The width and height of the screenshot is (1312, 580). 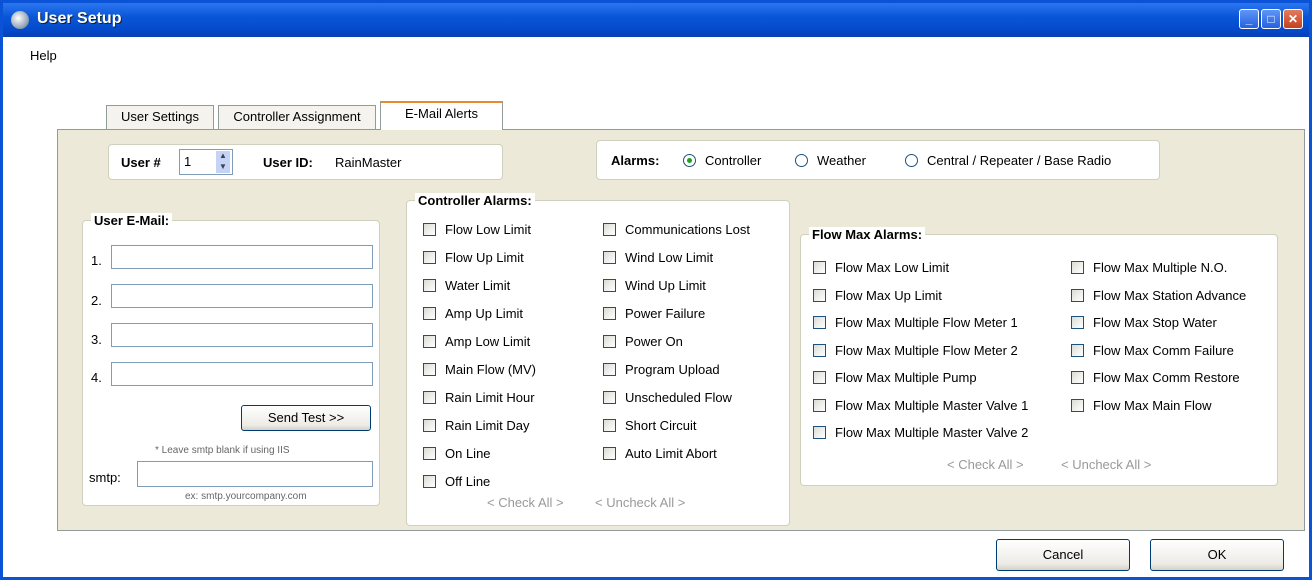 What do you see at coordinates (43, 55) in the screenshot?
I see `menu-help: Help` at bounding box center [43, 55].